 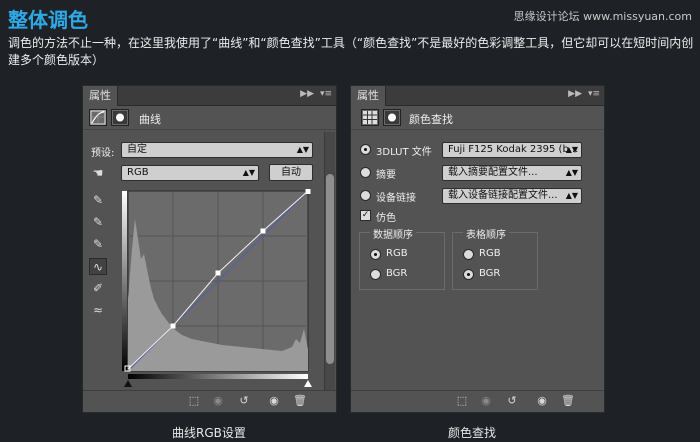 I want to click on table-order-bgr-radio, so click(x=468, y=274).